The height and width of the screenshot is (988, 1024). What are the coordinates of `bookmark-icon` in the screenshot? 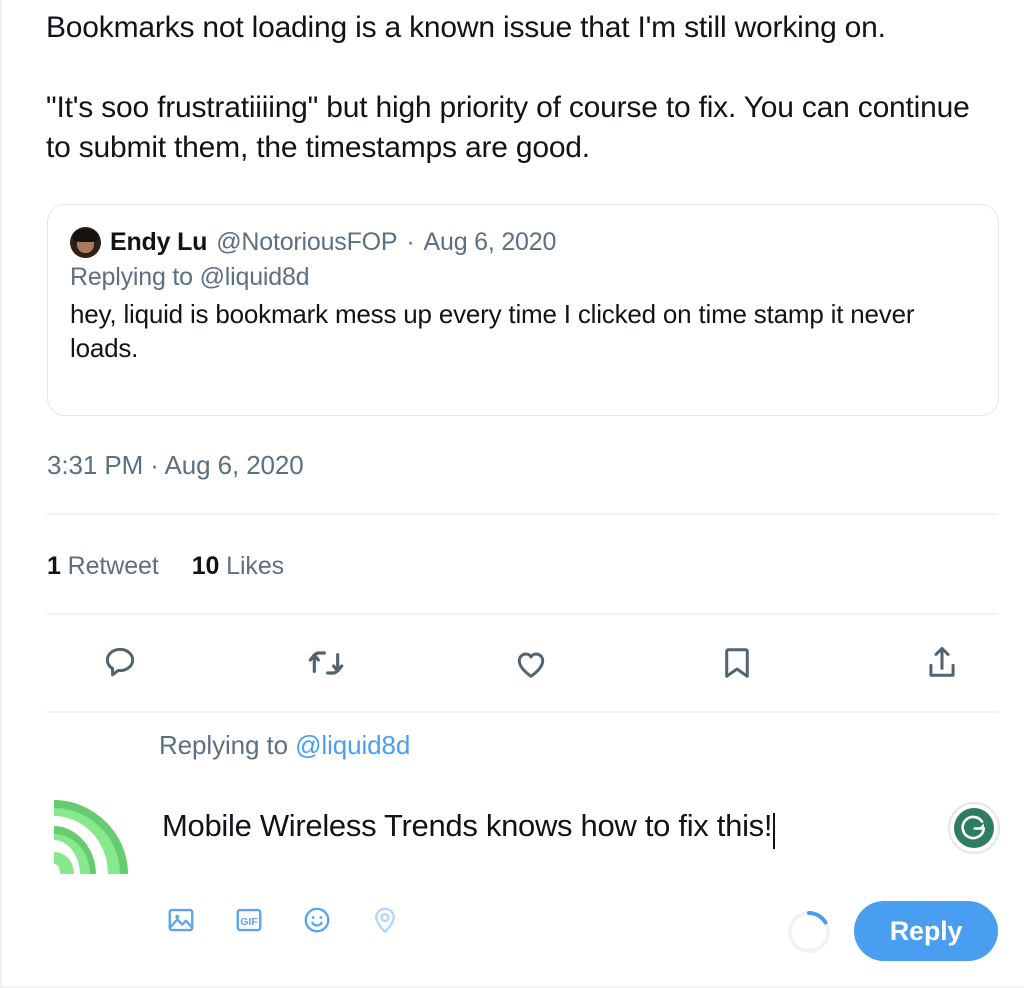 It's located at (737, 663).